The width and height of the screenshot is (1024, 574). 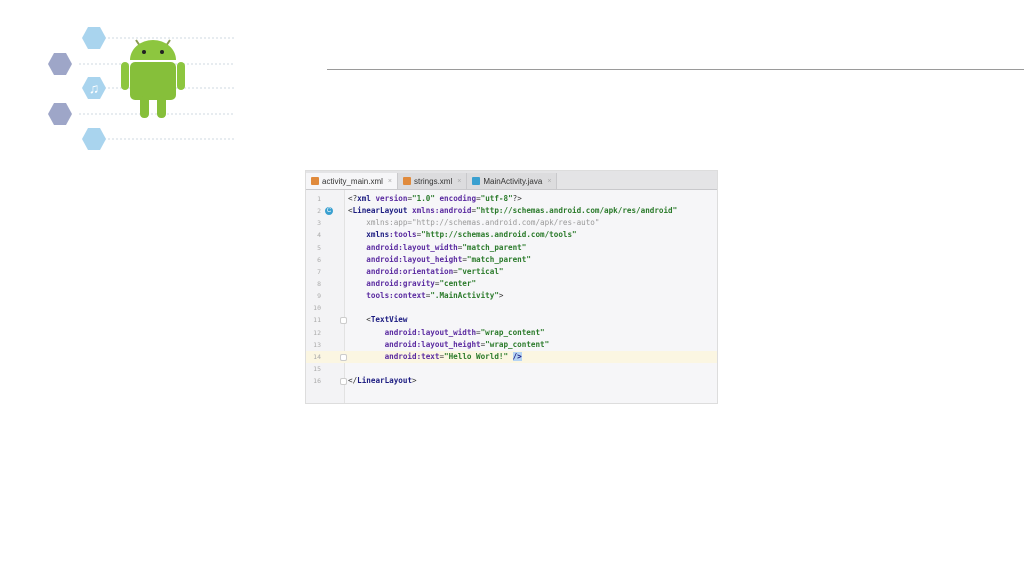 What do you see at coordinates (389, 320) in the screenshot?
I see `token-tag: TextView` at bounding box center [389, 320].